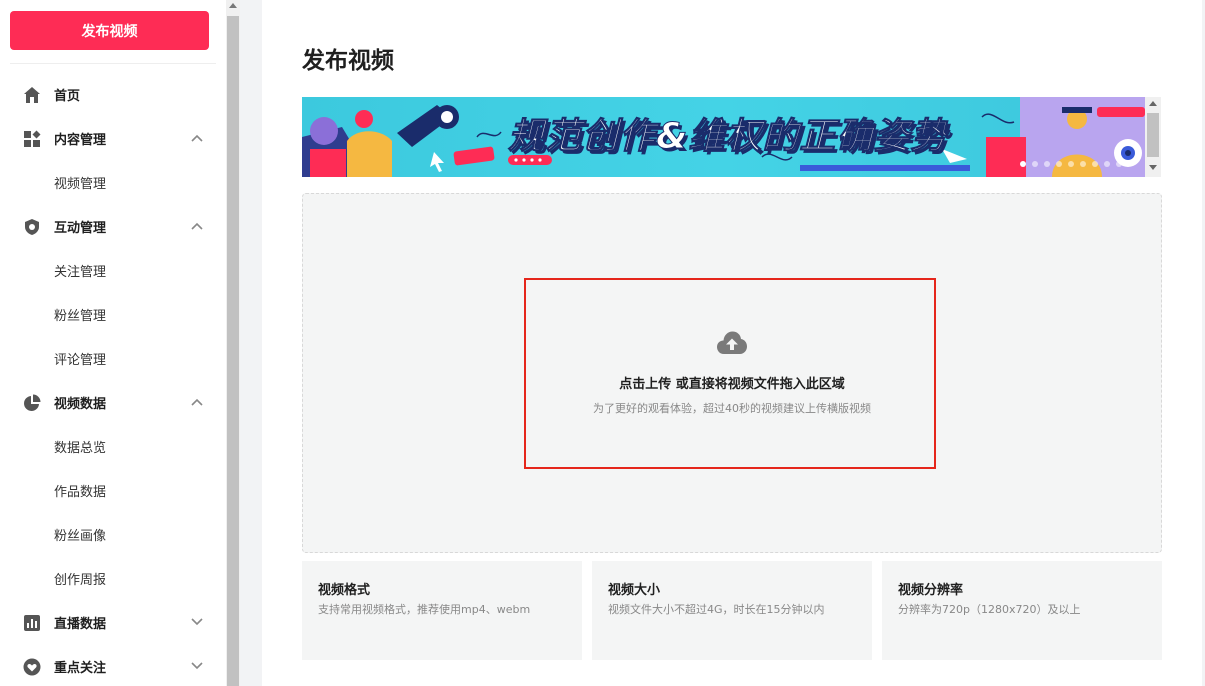  What do you see at coordinates (113, 63) in the screenshot?
I see `sidebar-divider` at bounding box center [113, 63].